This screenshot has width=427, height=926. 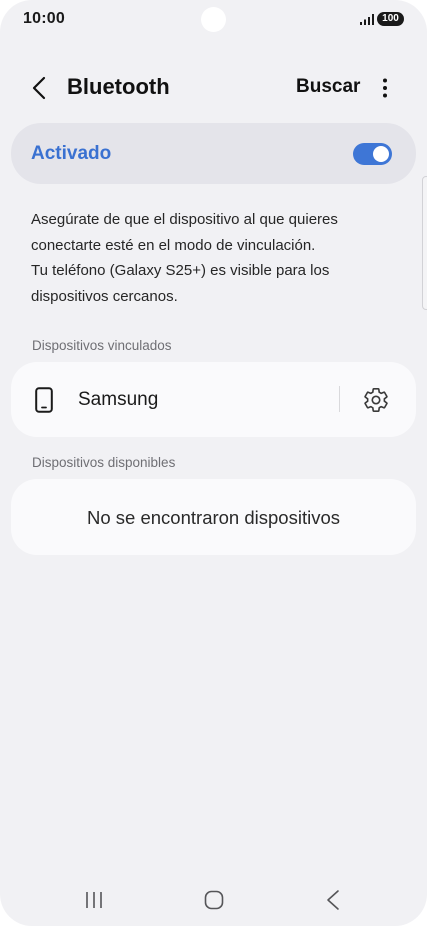 What do you see at coordinates (339, 399) in the screenshot?
I see `divider` at bounding box center [339, 399].